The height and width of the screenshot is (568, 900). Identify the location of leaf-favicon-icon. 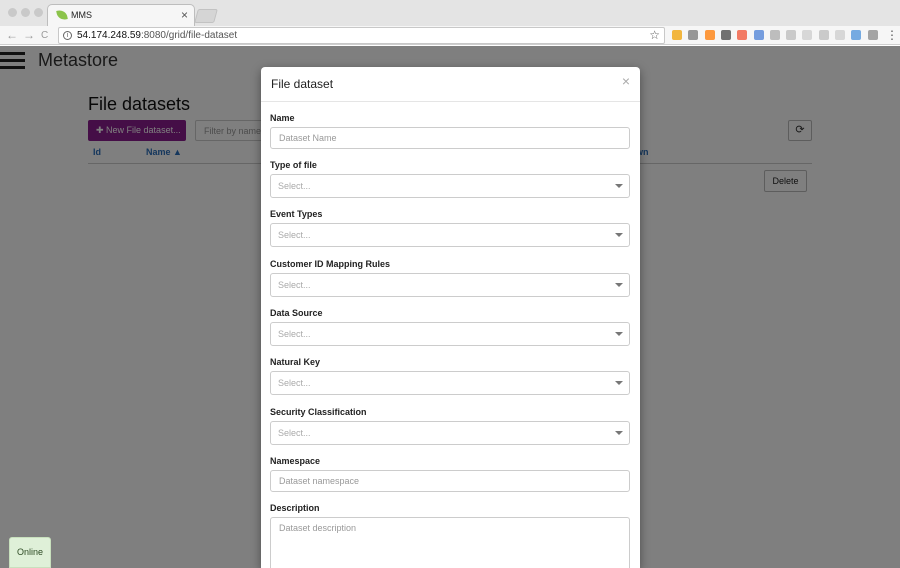
(62, 15).